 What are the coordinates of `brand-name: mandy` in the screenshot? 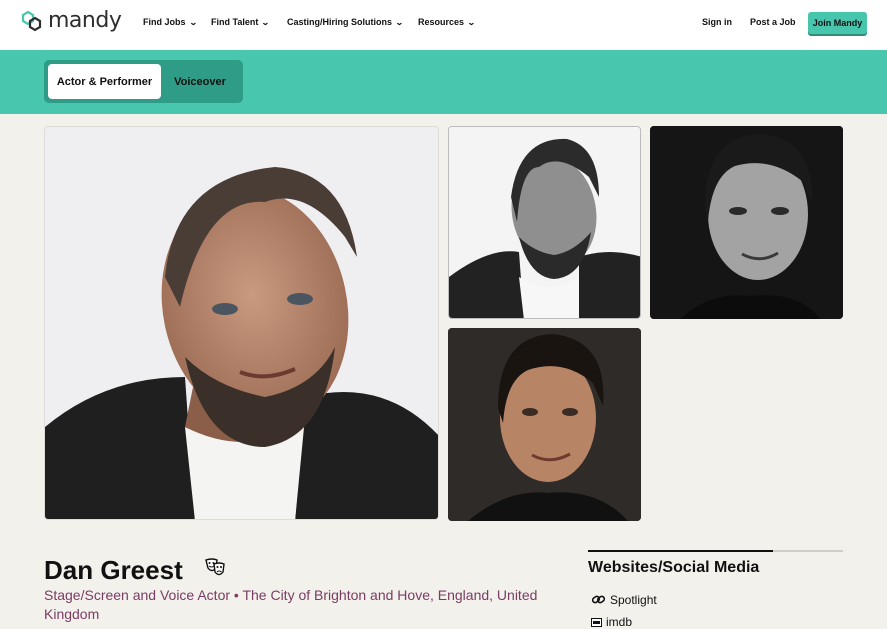 It's located at (85, 20).